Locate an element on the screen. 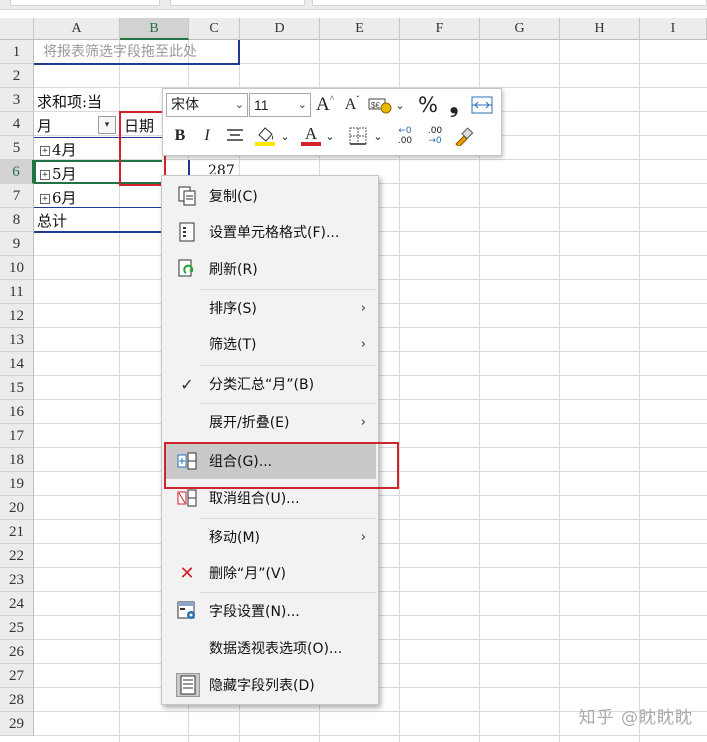  menu-item-sort: 排序(S) › is located at coordinates (270, 308).